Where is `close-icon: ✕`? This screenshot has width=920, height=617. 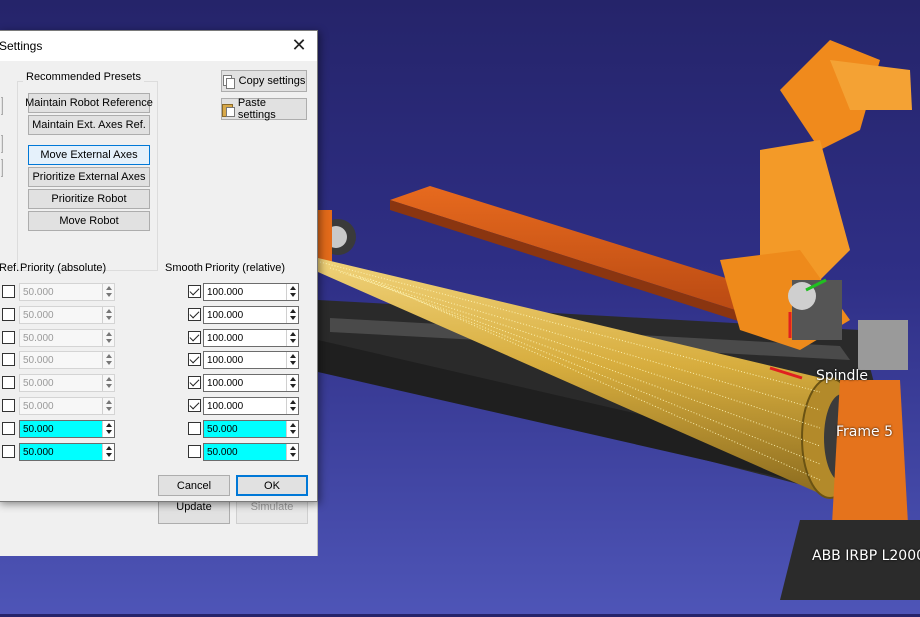 close-icon: ✕ is located at coordinates (299, 45).